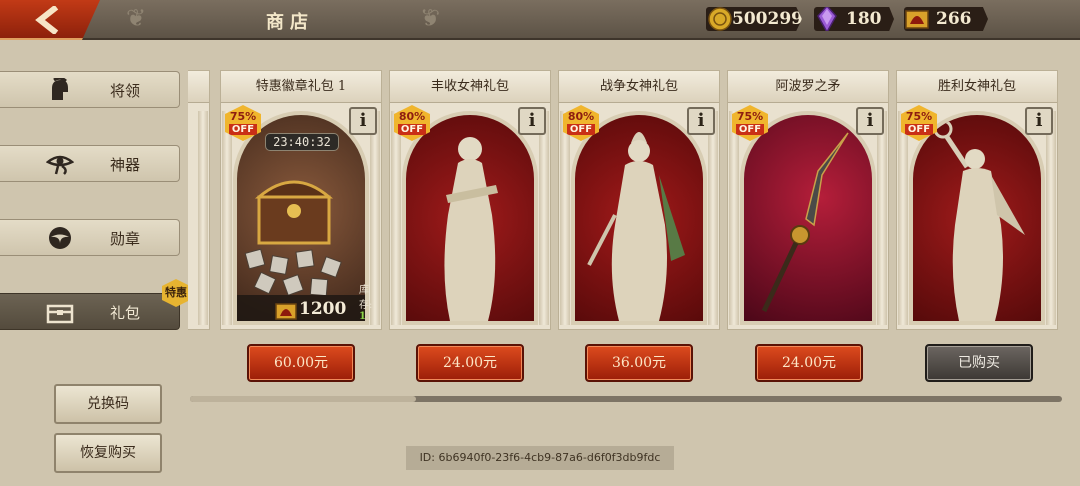 This screenshot has height=486, width=1080. I want to click on countdown-timer: 23:40:32, so click(302, 142).